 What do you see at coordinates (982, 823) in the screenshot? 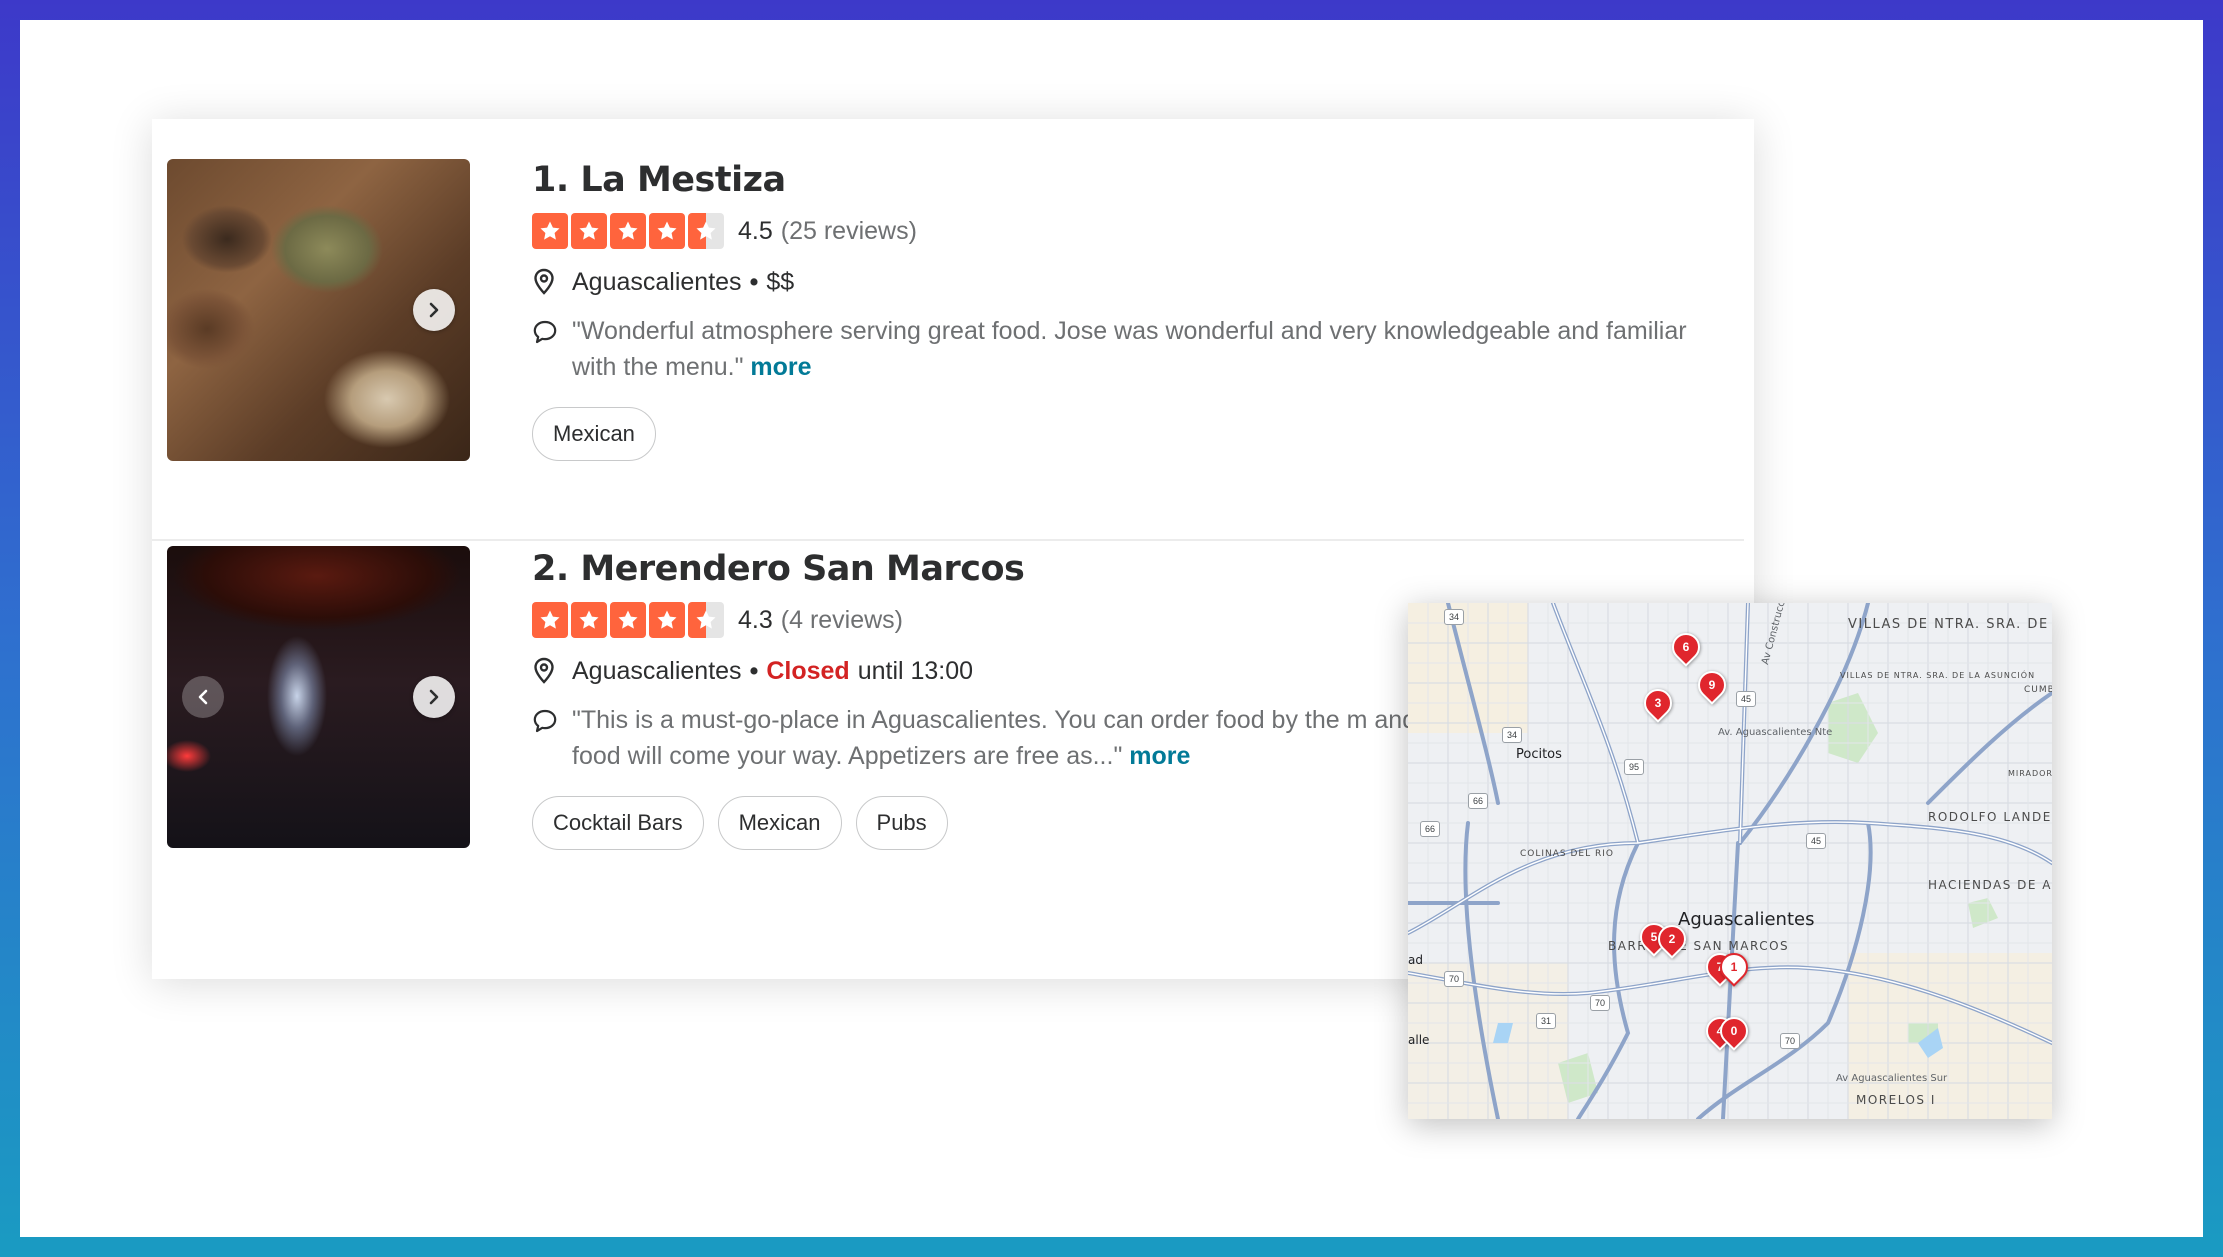
I see `category-tags: Cocktail Bars Mexican Pubs` at bounding box center [982, 823].